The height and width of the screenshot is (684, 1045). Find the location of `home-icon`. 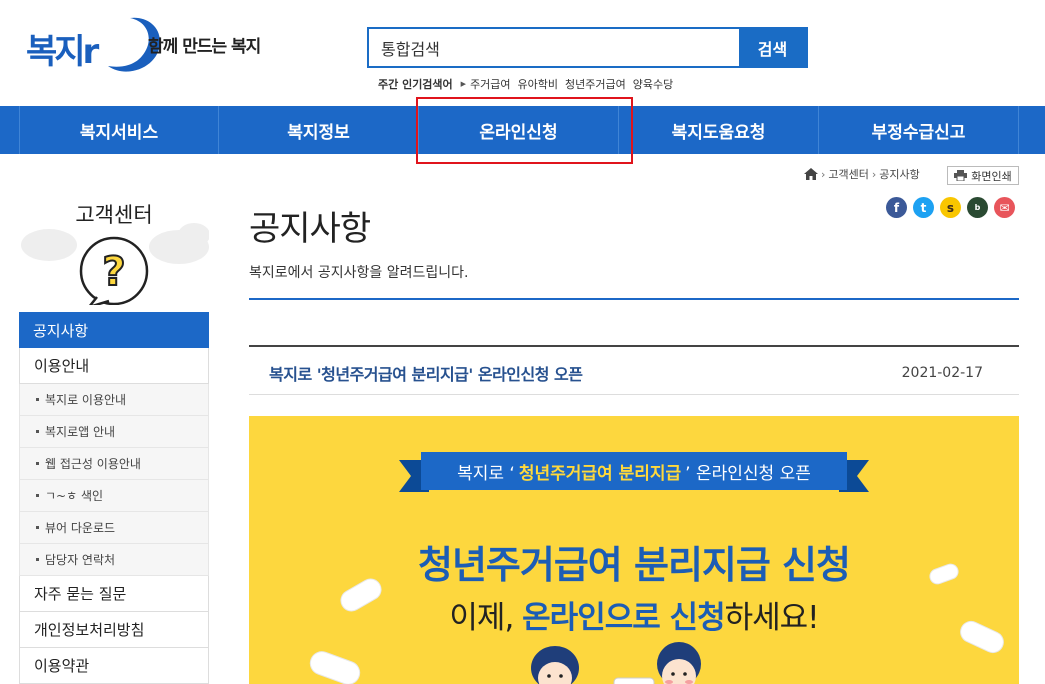

home-icon is located at coordinates (811, 174).